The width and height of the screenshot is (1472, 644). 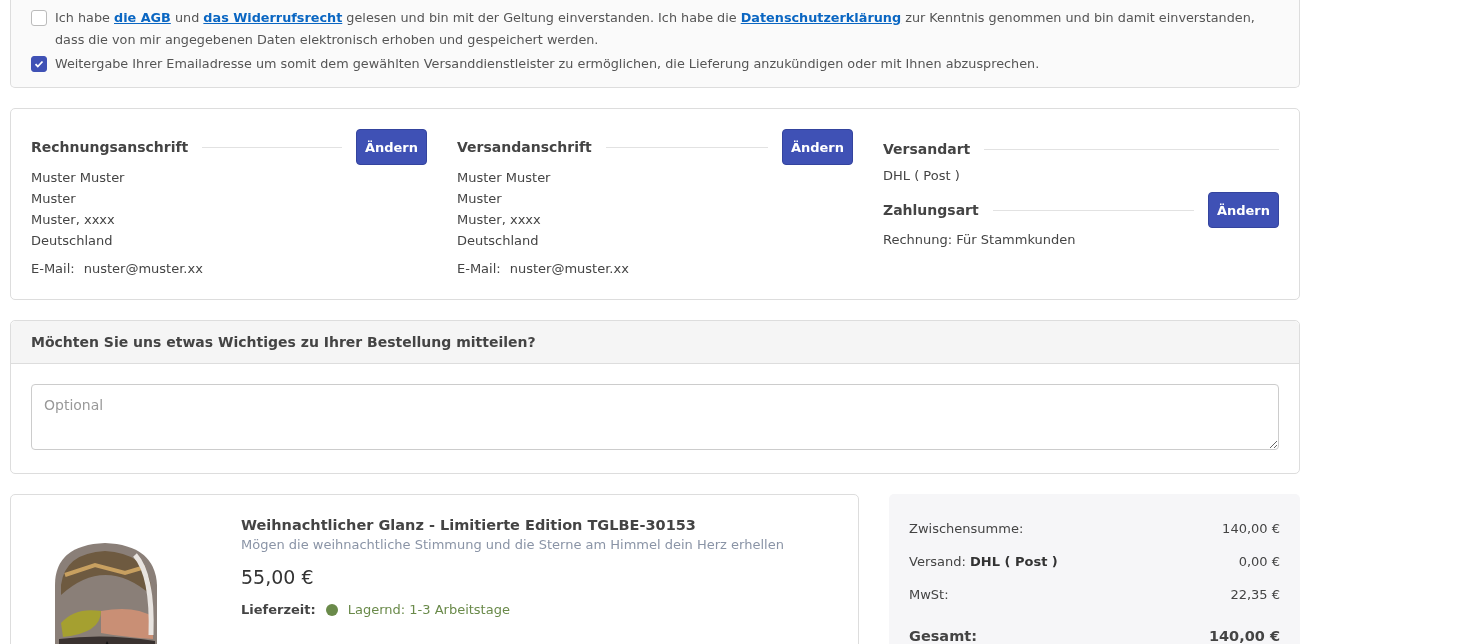 What do you see at coordinates (512, 544) in the screenshot?
I see `product-description: Mögen die weihnachtliche Stimmung und die Sterne am Himmel dein Herz erhellen` at bounding box center [512, 544].